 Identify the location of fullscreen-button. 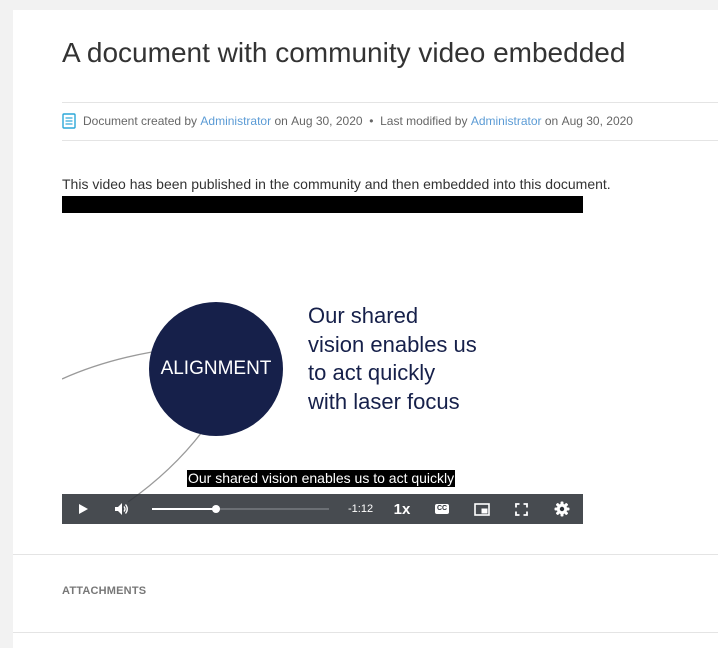
(521, 509).